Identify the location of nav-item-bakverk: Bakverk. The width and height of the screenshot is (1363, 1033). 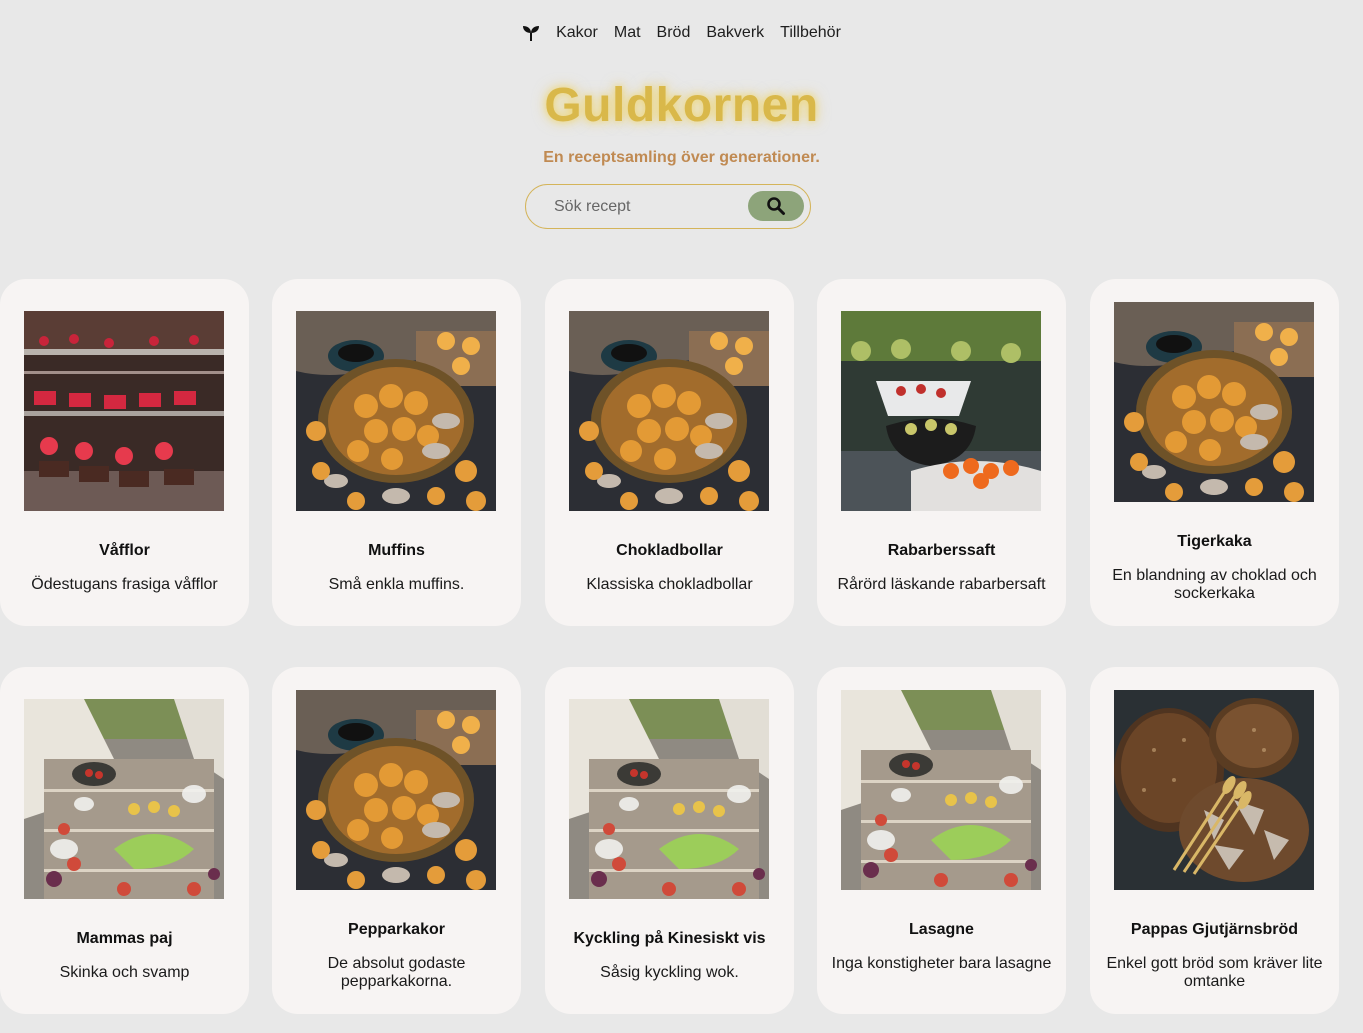
(735, 33).